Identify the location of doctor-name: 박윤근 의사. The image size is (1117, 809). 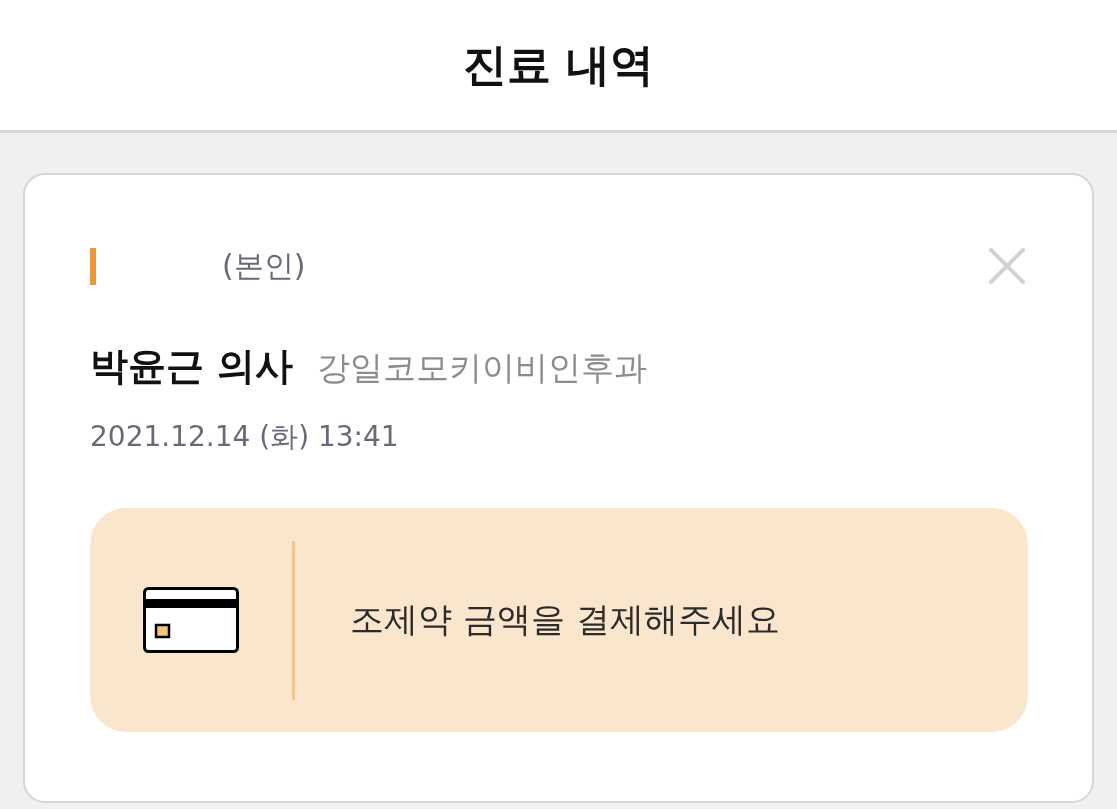
(192, 366).